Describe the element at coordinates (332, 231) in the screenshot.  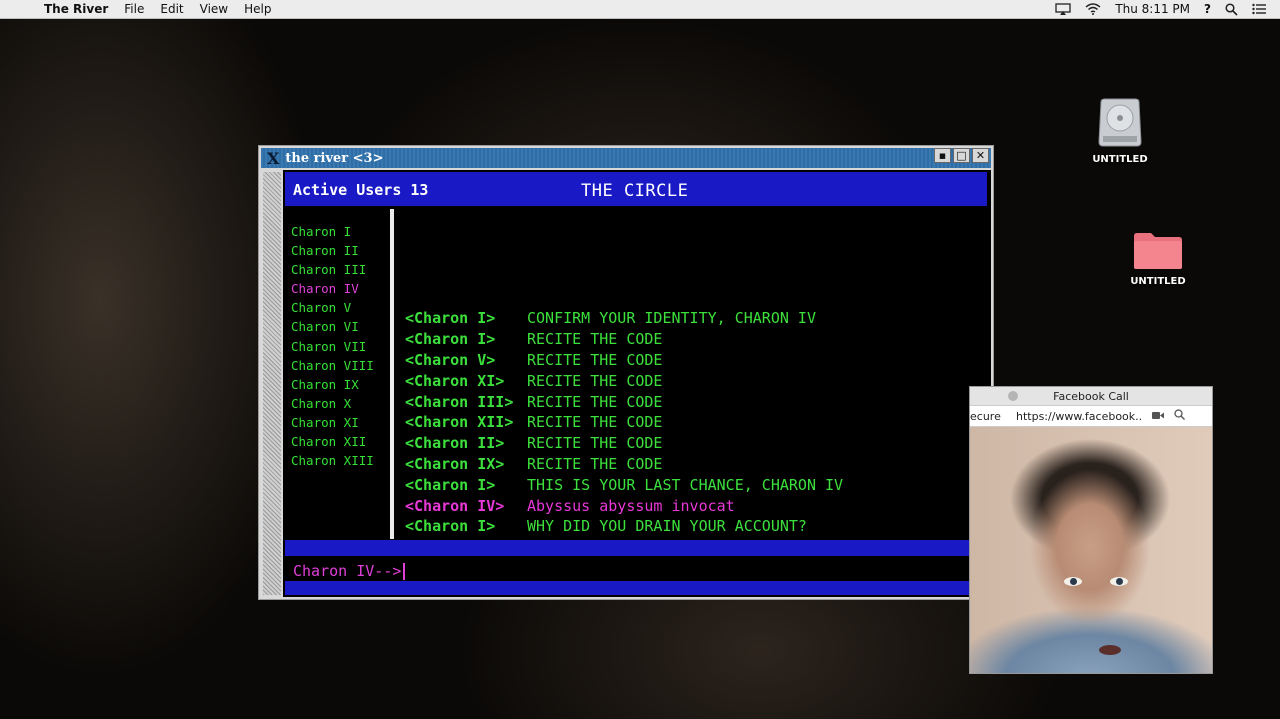
I see `user-item: Charon I` at that location.